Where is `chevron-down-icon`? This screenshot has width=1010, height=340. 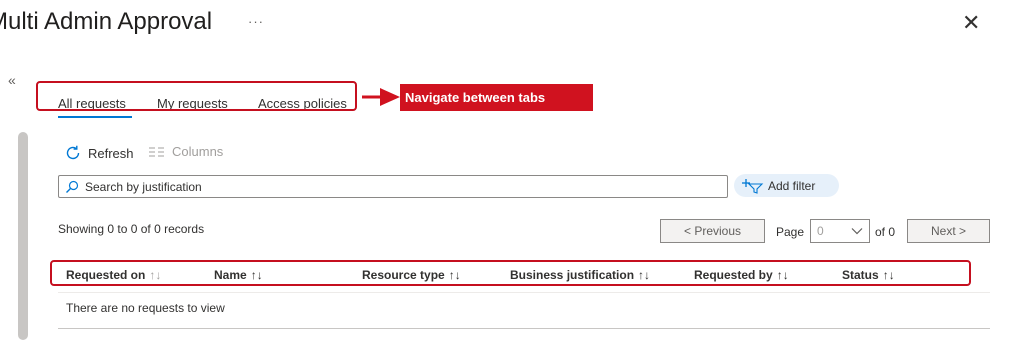 chevron-down-icon is located at coordinates (857, 231).